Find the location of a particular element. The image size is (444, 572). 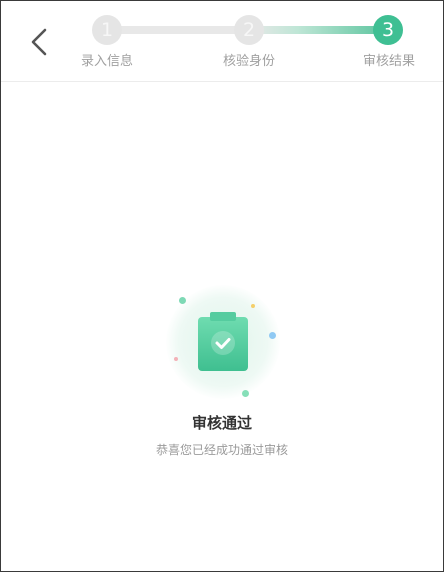

step-3-circle: 3 is located at coordinates (388, 30).